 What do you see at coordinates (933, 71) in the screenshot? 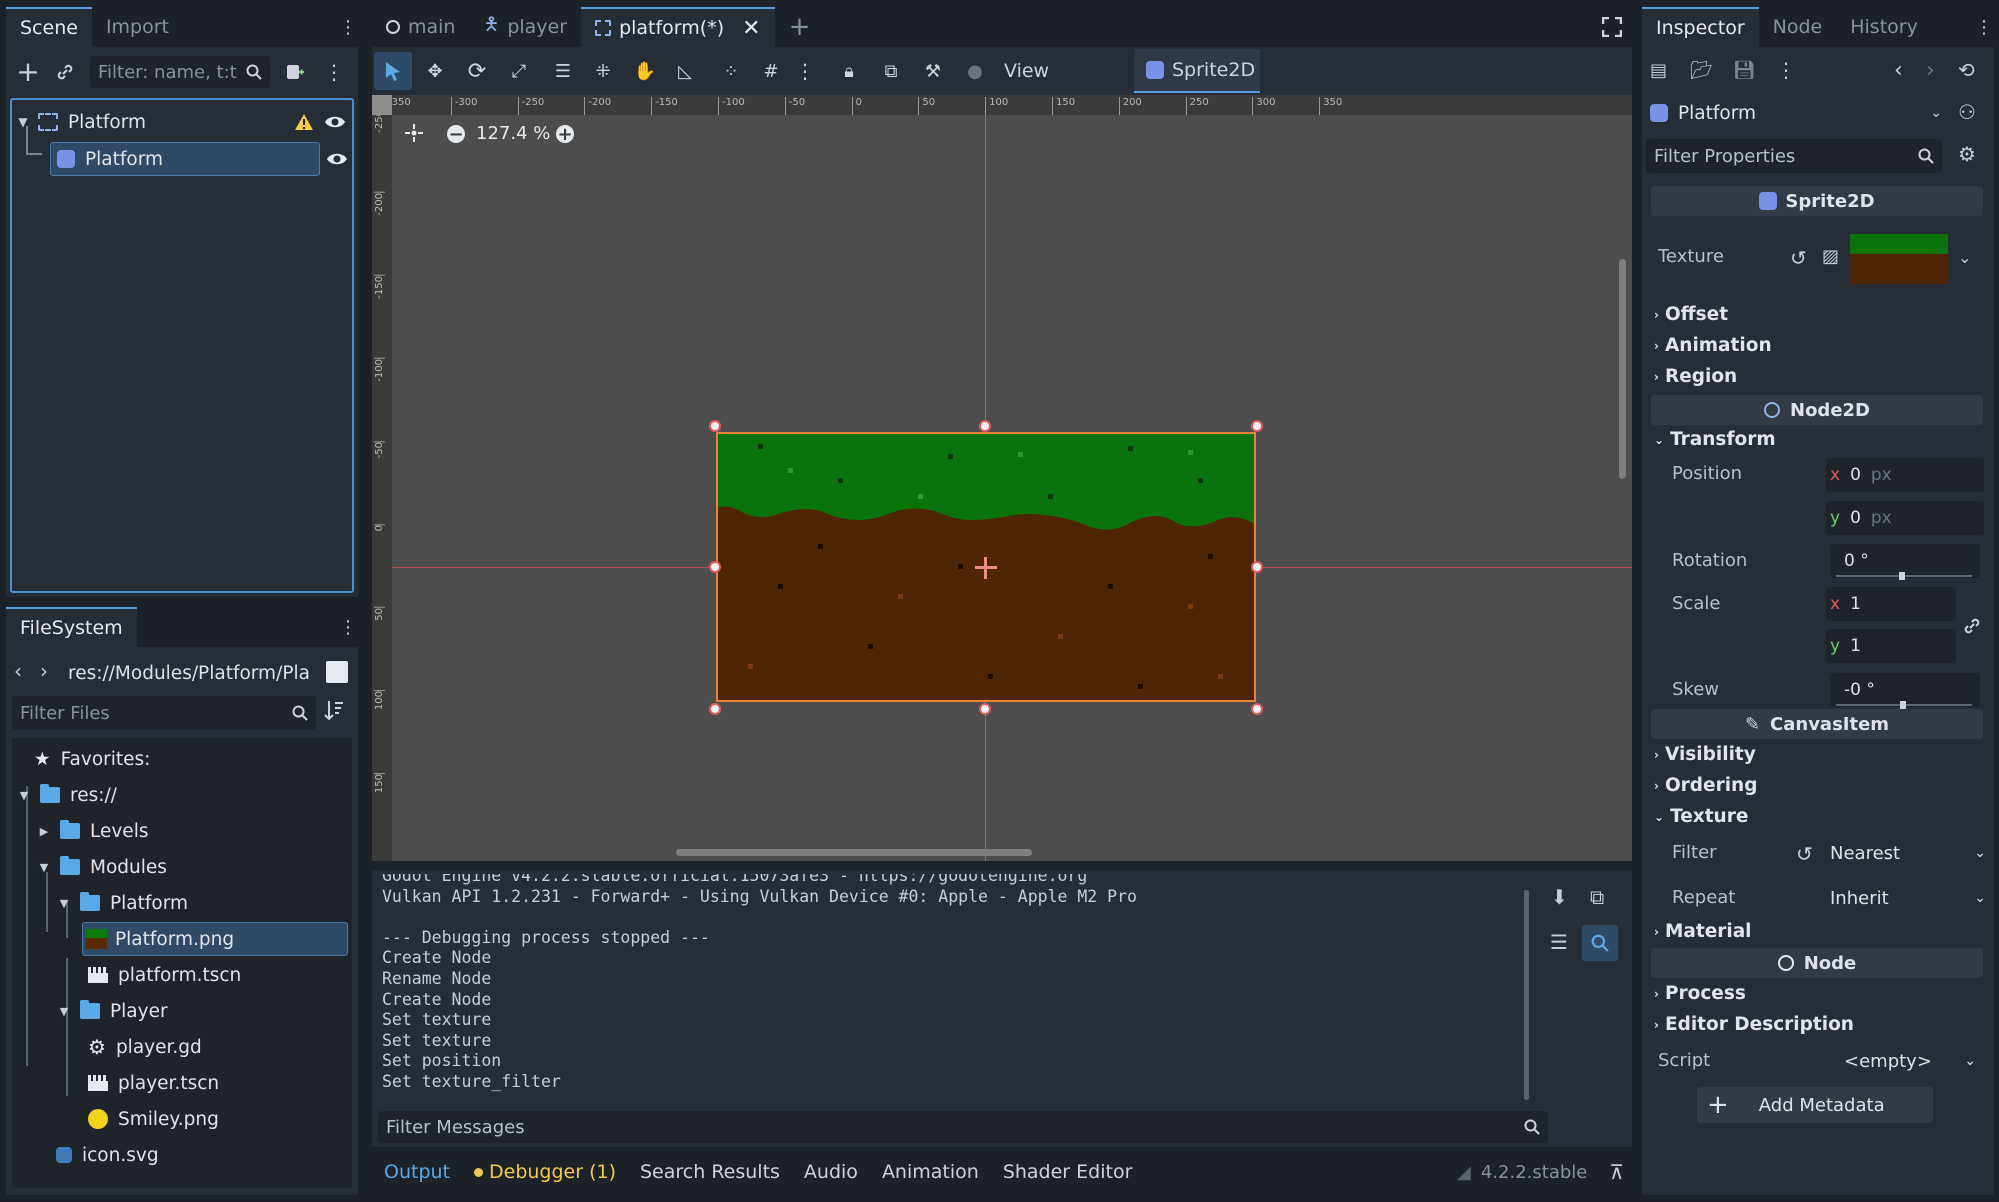
I see `bones-icon: ⚒` at bounding box center [933, 71].